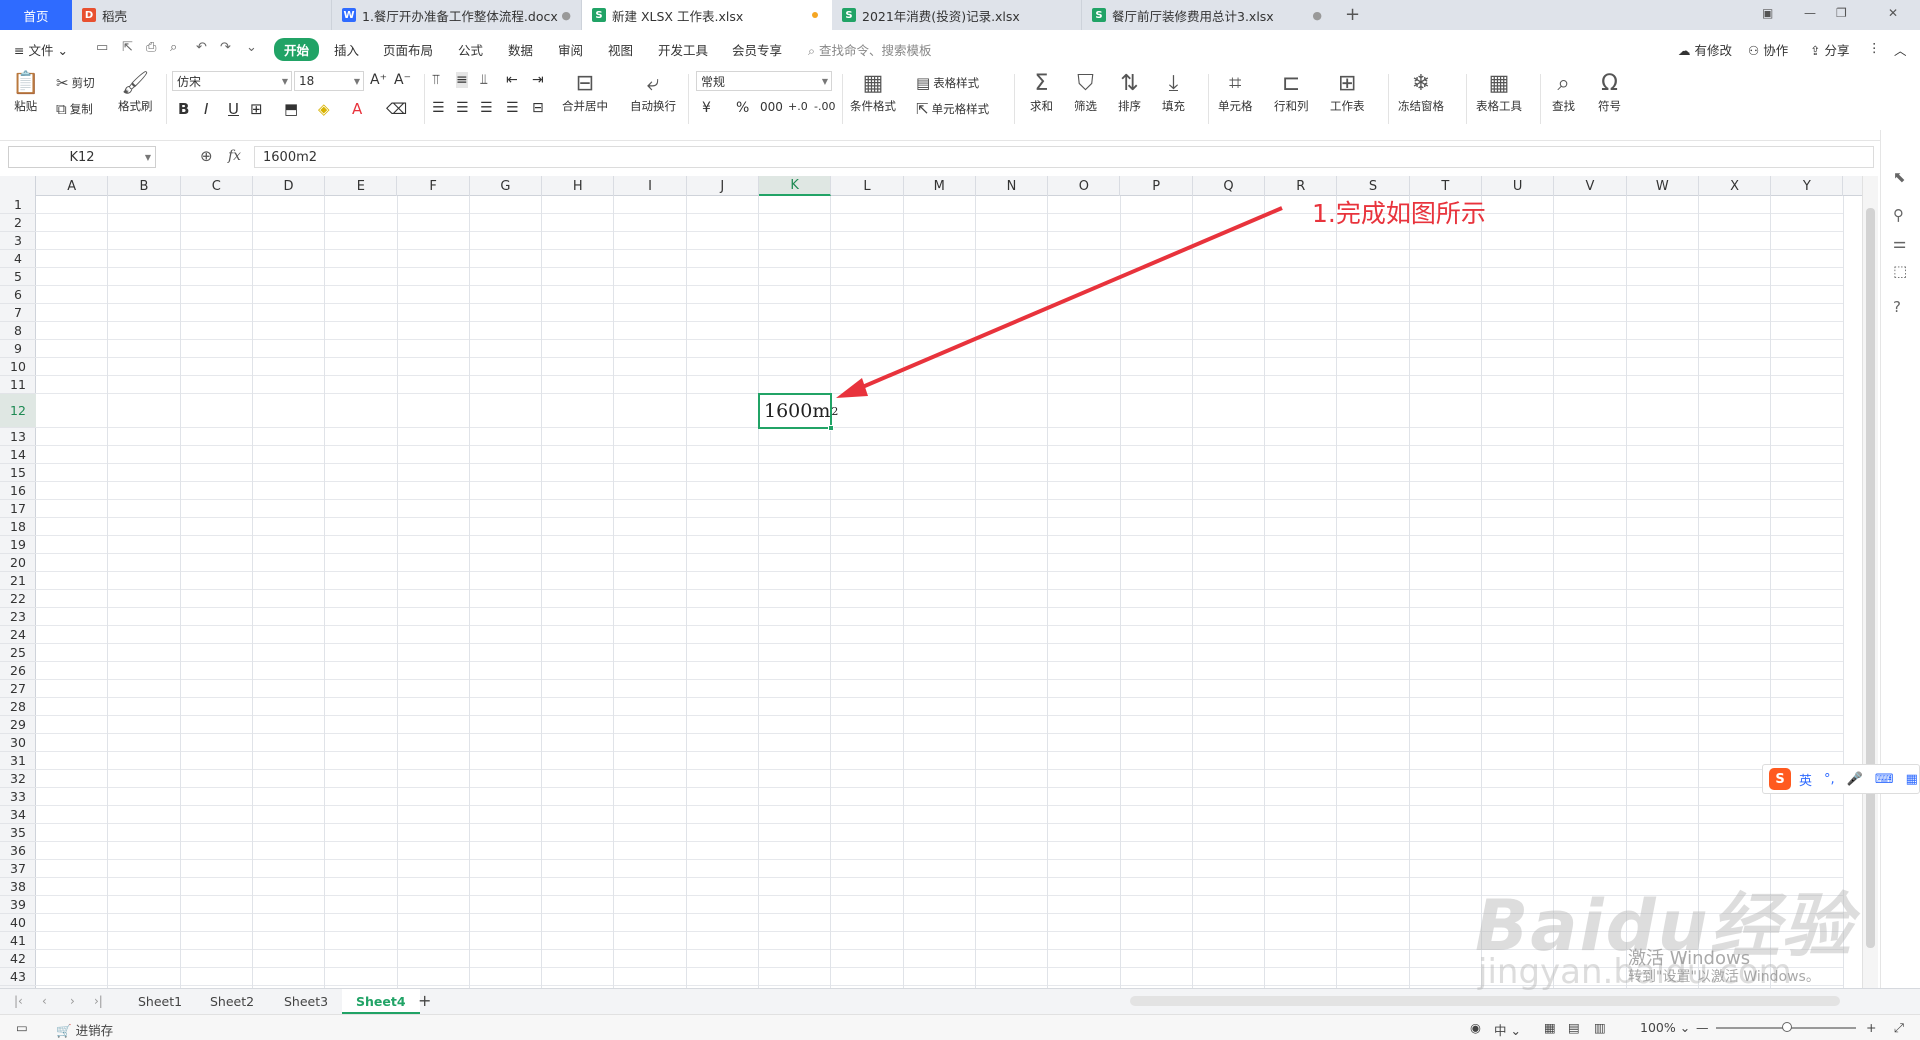 This screenshot has height=1040, width=1920. Describe the element at coordinates (346, 49) in the screenshot. I see `menu-insert: 插入` at that location.